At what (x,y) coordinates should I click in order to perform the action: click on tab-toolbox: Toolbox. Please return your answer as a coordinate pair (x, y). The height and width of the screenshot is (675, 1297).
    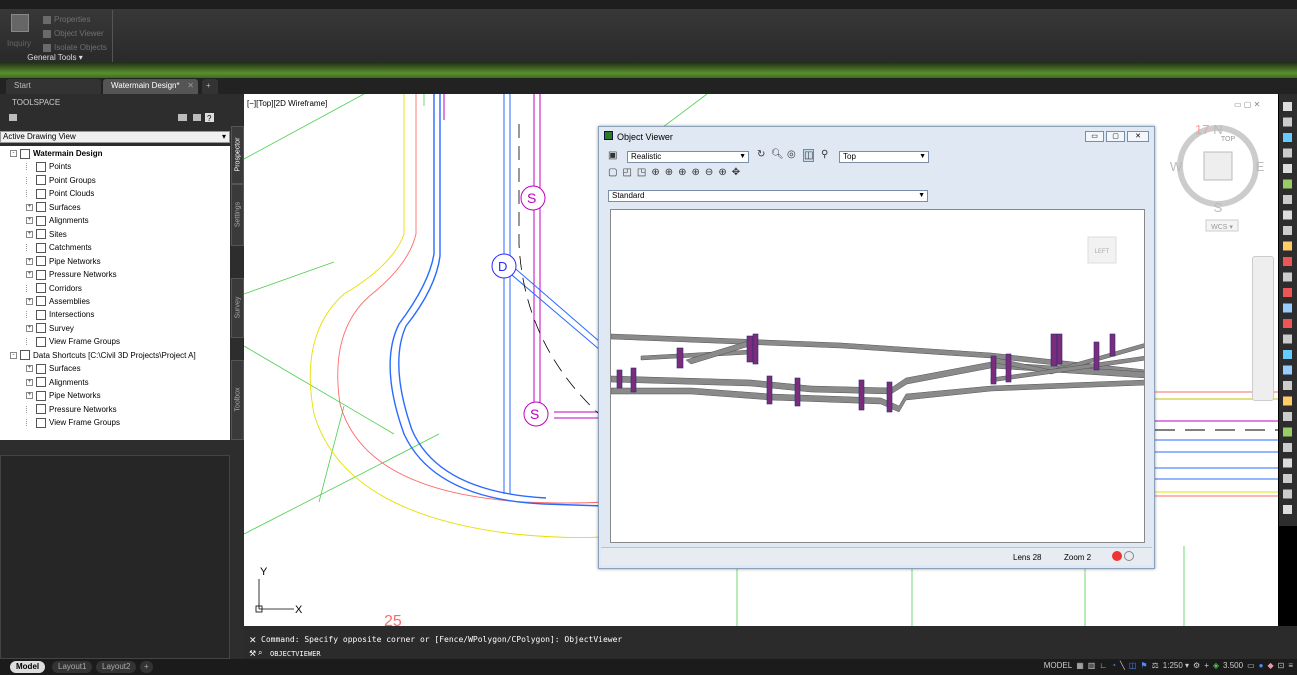
    Looking at the image, I should click on (237, 400).